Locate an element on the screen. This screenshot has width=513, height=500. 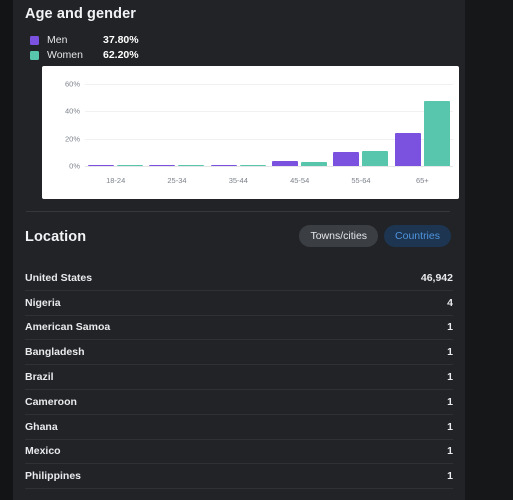
women-legend-value: 62.20% is located at coordinates (121, 55).